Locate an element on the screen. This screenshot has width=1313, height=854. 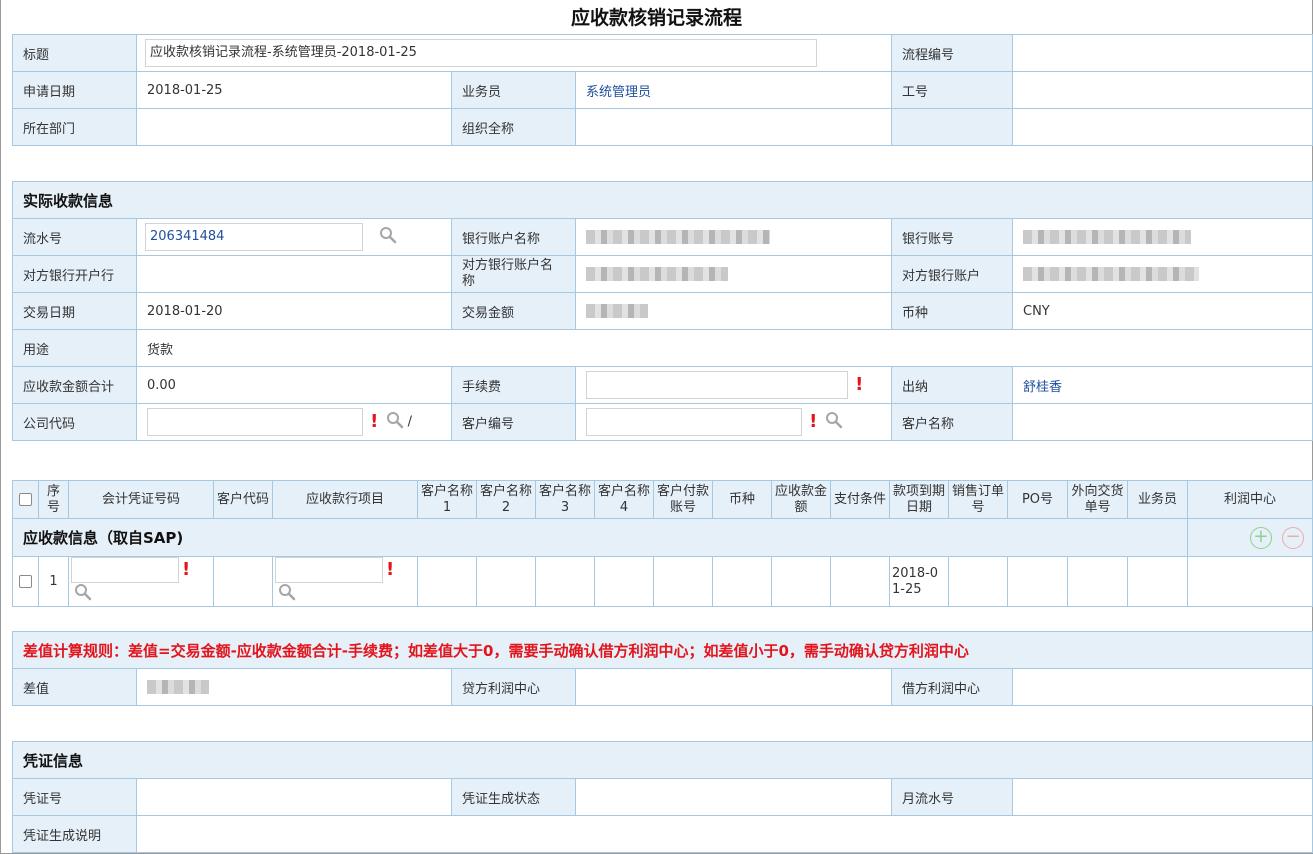
col-header: 客户名称2 is located at coordinates (506, 499).